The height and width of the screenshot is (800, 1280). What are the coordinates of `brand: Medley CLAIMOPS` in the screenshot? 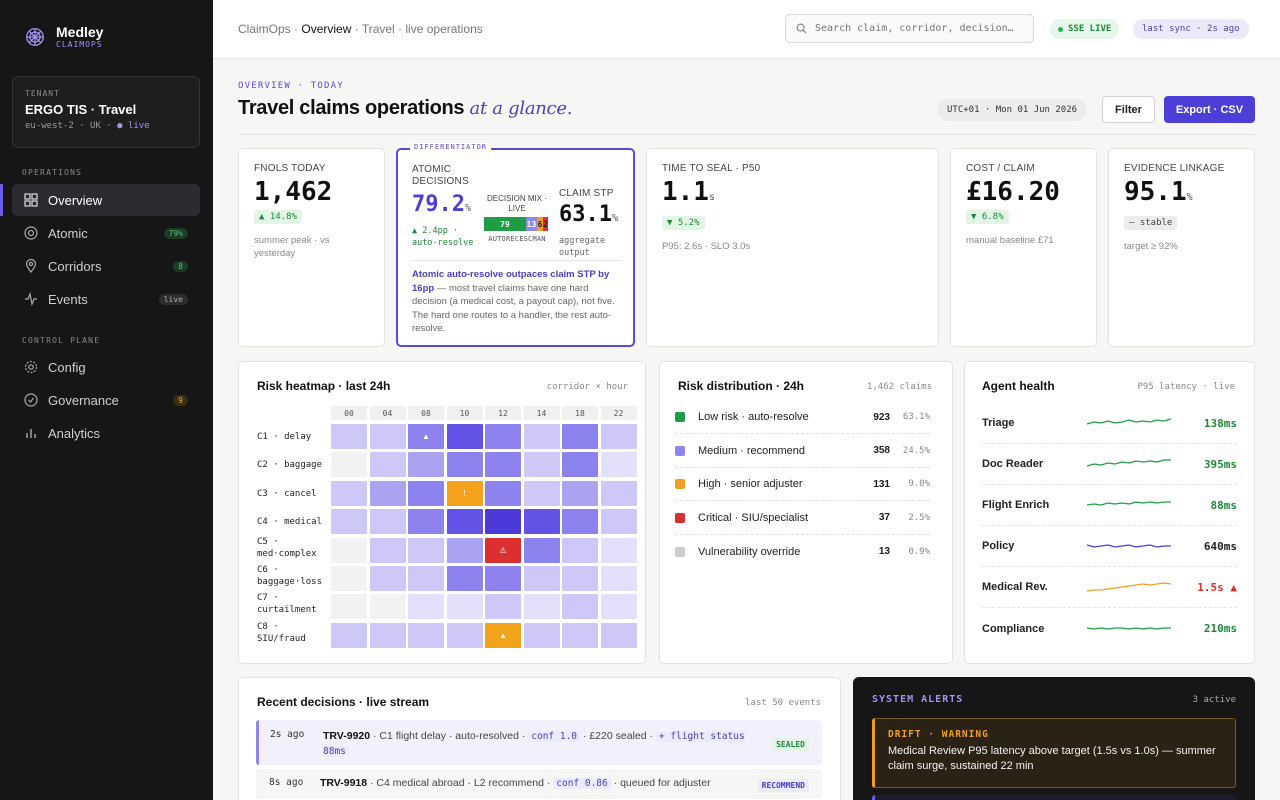 It's located at (63, 37).